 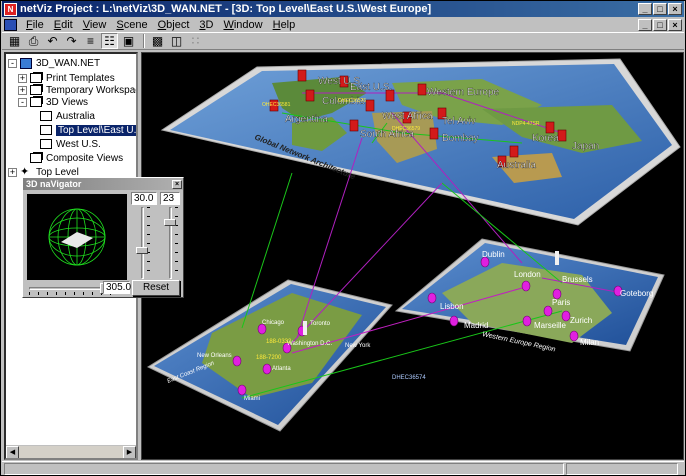 What do you see at coordinates (170, 198) in the screenshot?
I see `navigator-value-b: 23` at bounding box center [170, 198].